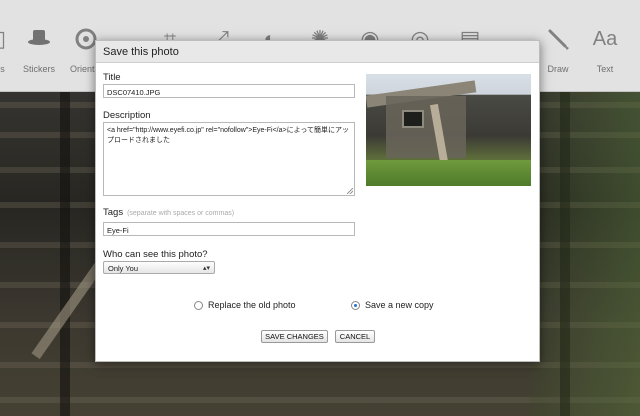 The width and height of the screenshot is (640, 416). I want to click on title-label: Title, so click(112, 77).